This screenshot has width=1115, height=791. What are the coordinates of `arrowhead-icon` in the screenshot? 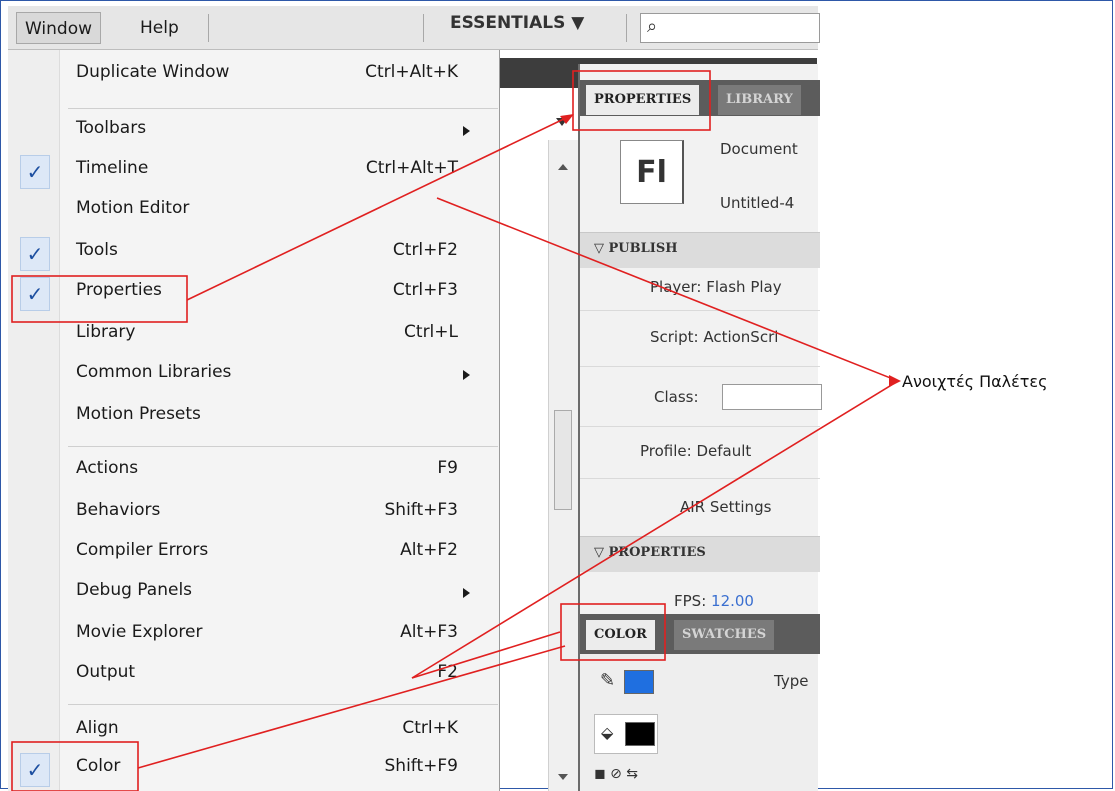 It's located at (895, 381).